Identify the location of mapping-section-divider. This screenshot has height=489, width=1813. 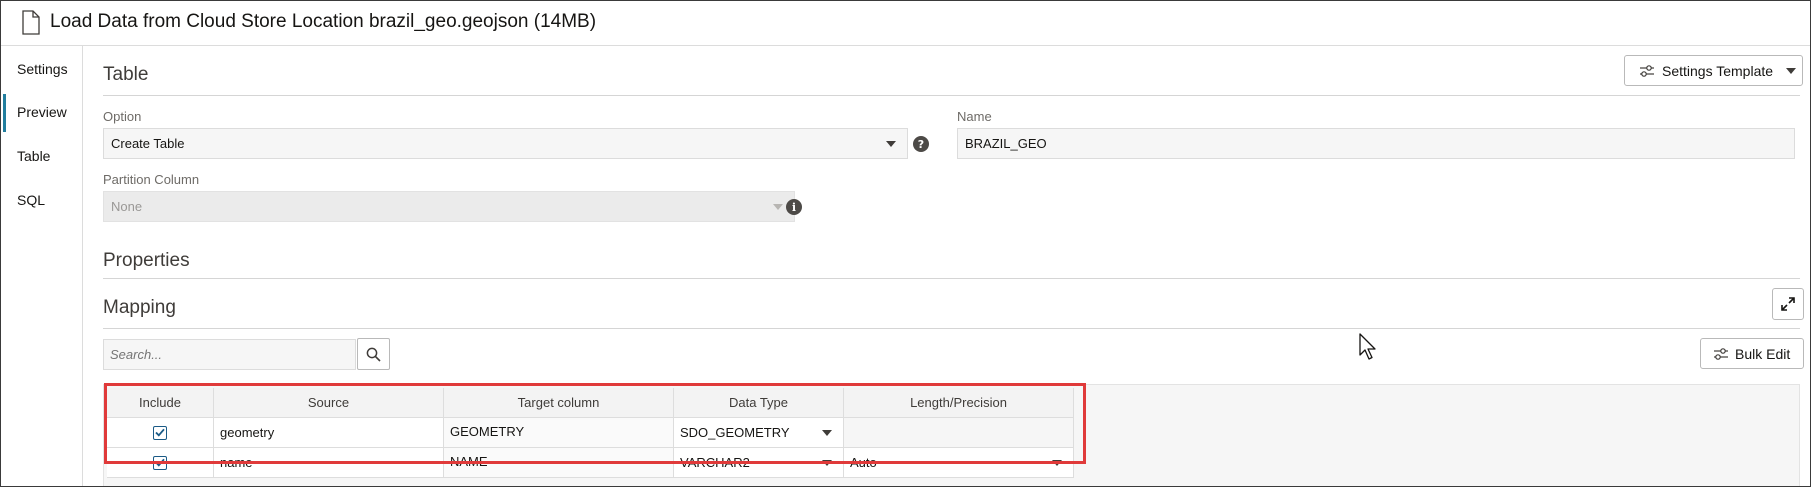
(951, 328).